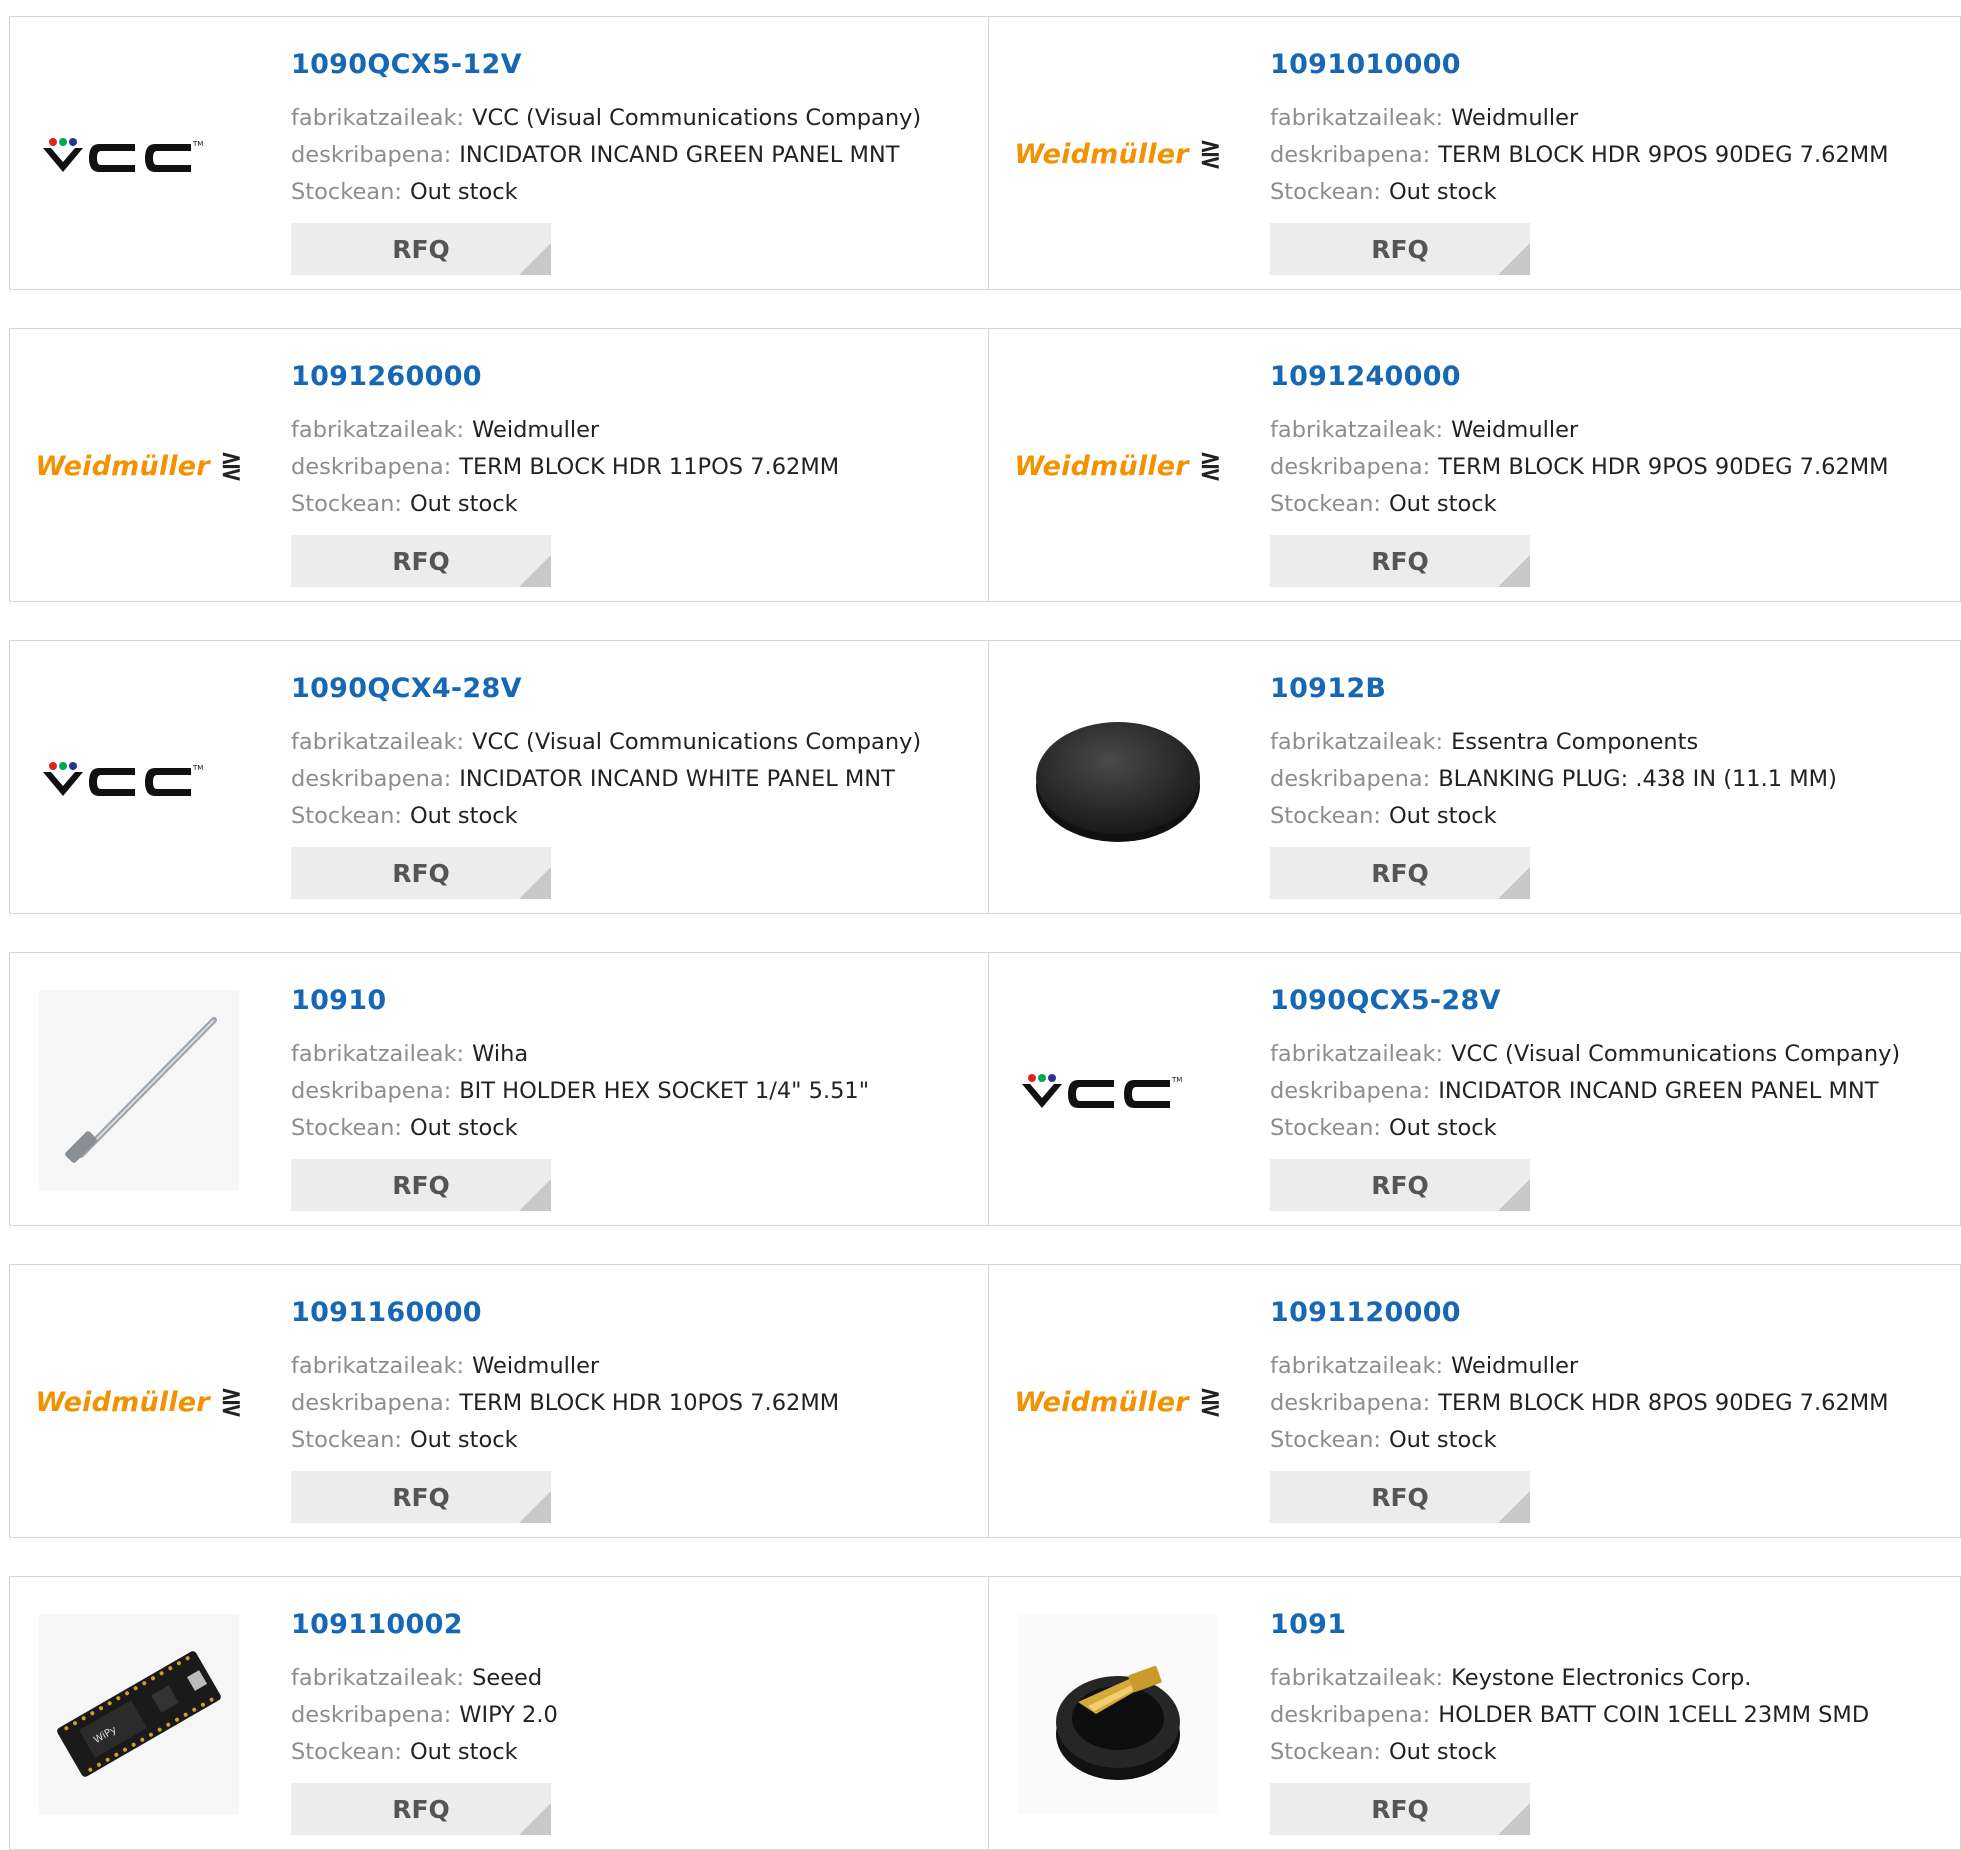  What do you see at coordinates (634, 1312) in the screenshot?
I see `part-number-link: 1091160000` at bounding box center [634, 1312].